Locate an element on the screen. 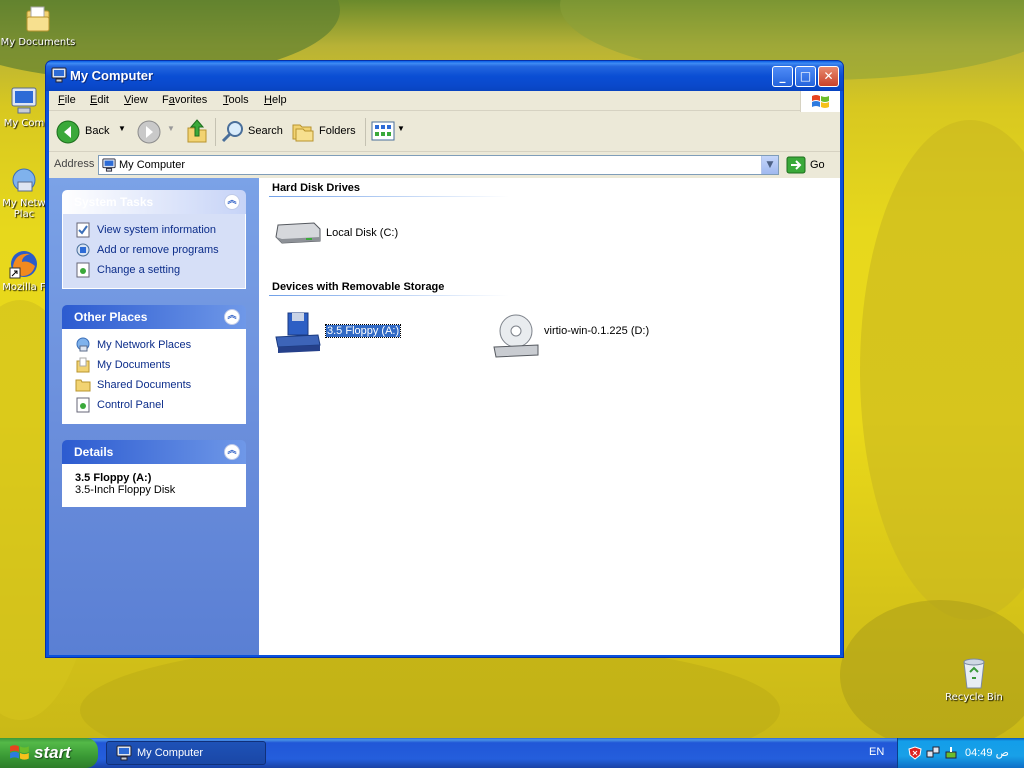 The width and height of the screenshot is (1024, 768). folder-icon is located at coordinates (83, 385).